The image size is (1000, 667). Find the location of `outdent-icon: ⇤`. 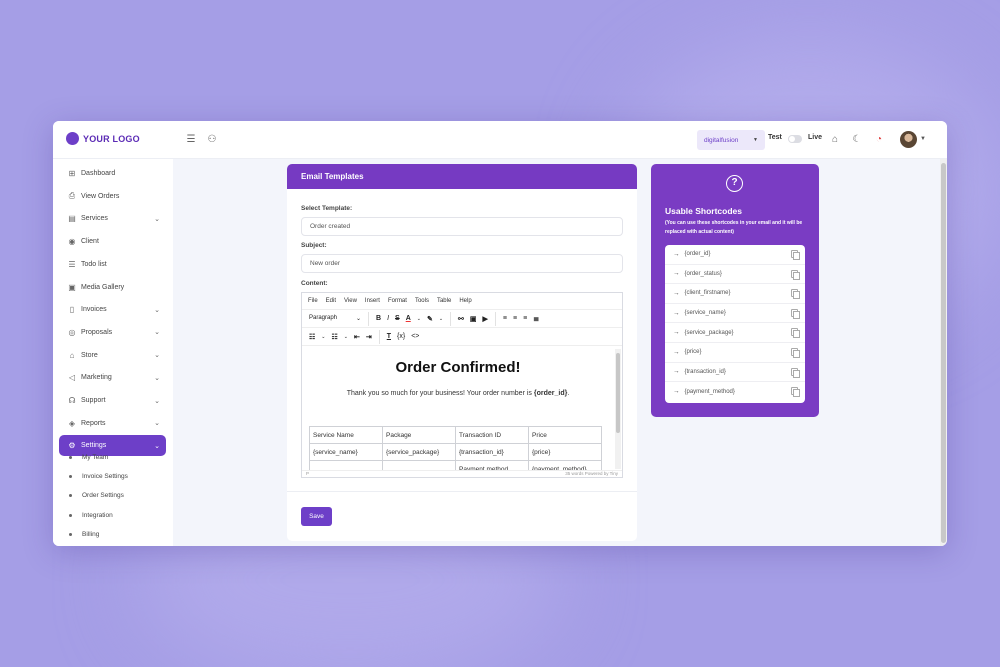

outdent-icon: ⇤ is located at coordinates (357, 337).